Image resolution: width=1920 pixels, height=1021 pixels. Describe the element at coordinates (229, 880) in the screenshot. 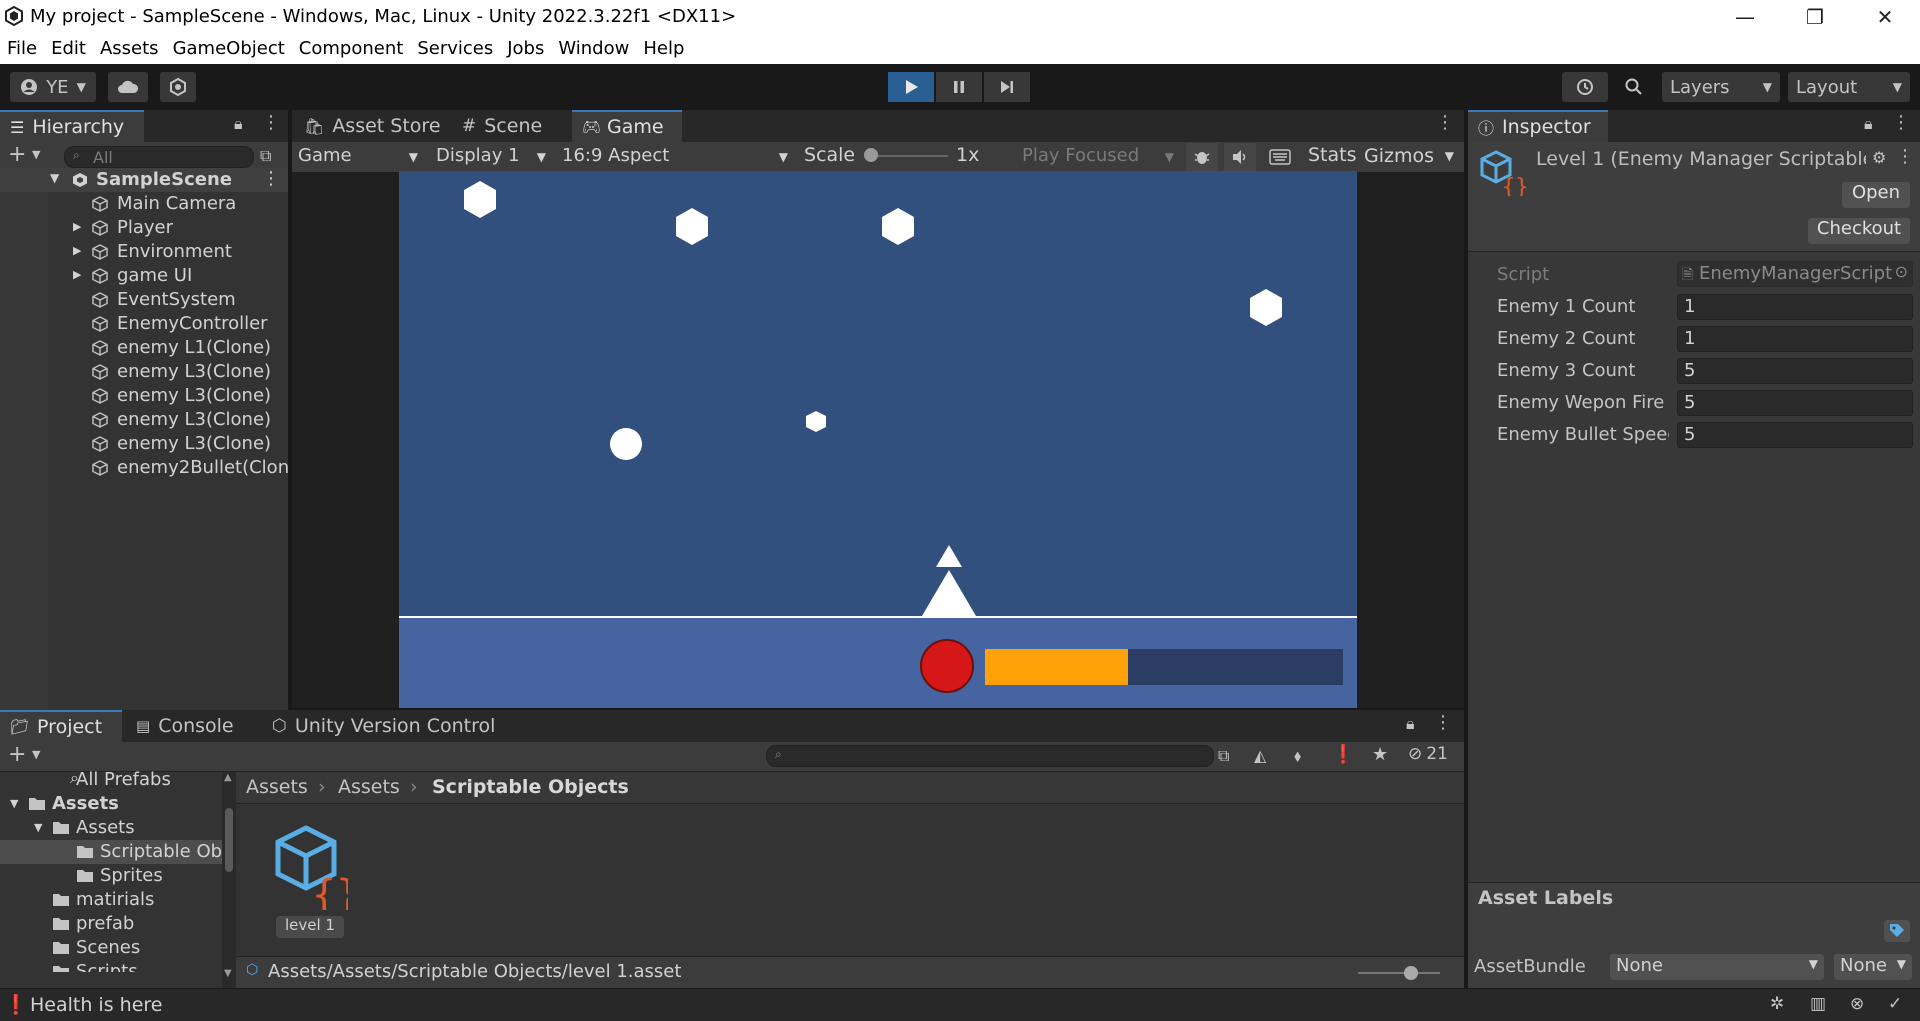

I see `tree-scrollbar: ▲ ▼` at that location.